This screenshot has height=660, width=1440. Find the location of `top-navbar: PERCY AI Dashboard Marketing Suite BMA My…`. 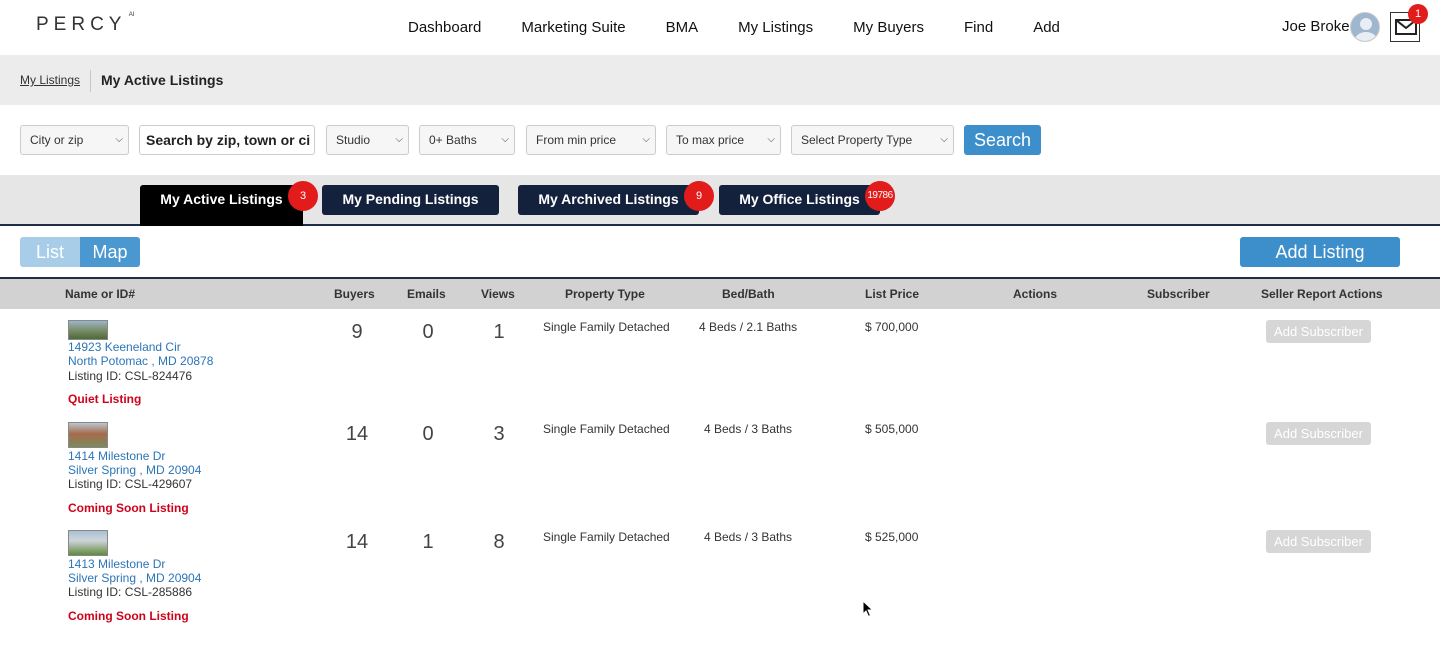

top-navbar: PERCY AI Dashboard Marketing Suite BMA My… is located at coordinates (720, 27).